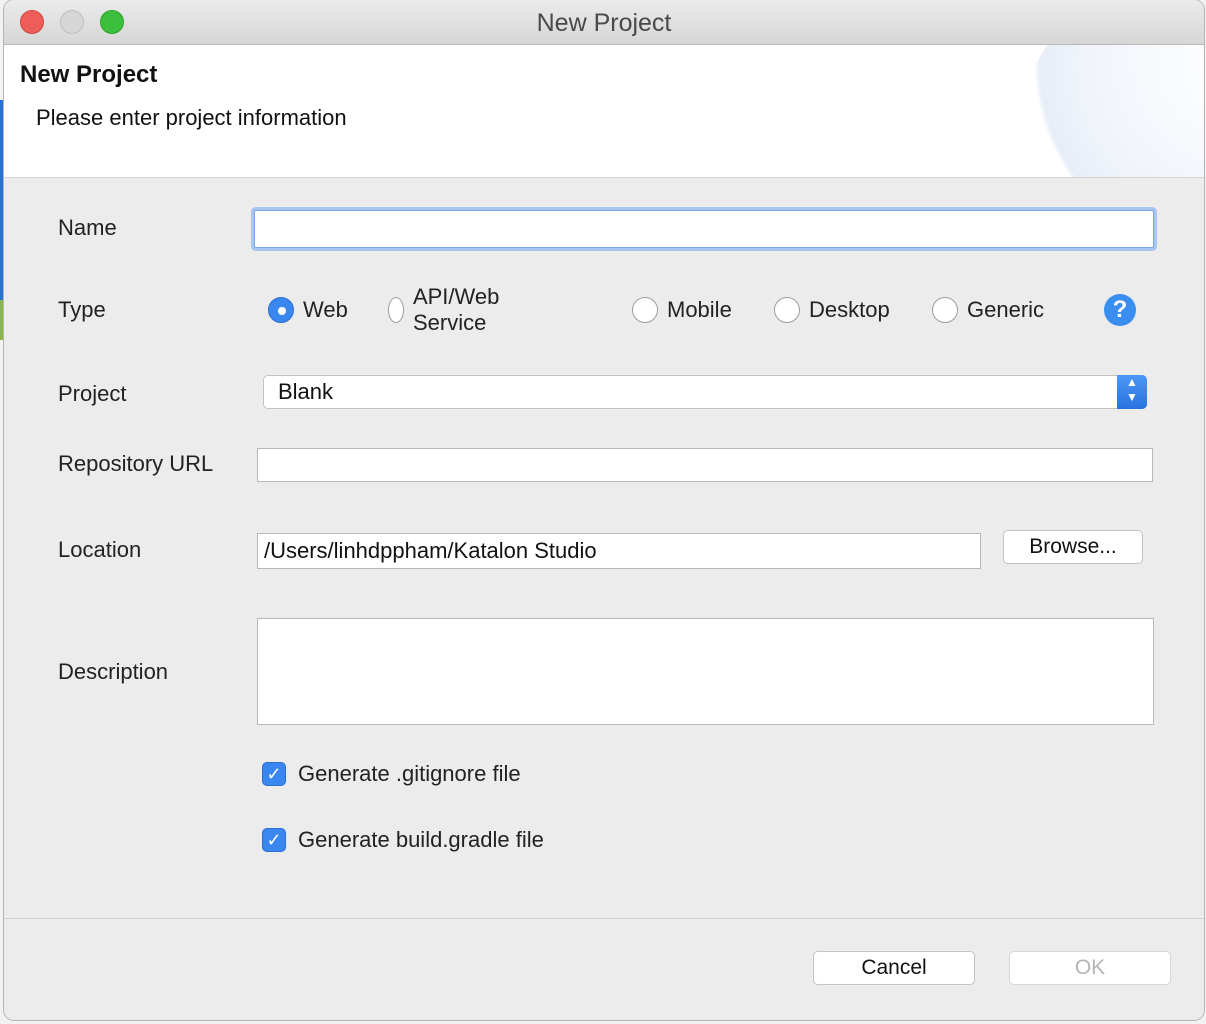 The width and height of the screenshot is (1206, 1024). What do you see at coordinates (306, 391) in the screenshot?
I see `project-select-value: Blank` at bounding box center [306, 391].